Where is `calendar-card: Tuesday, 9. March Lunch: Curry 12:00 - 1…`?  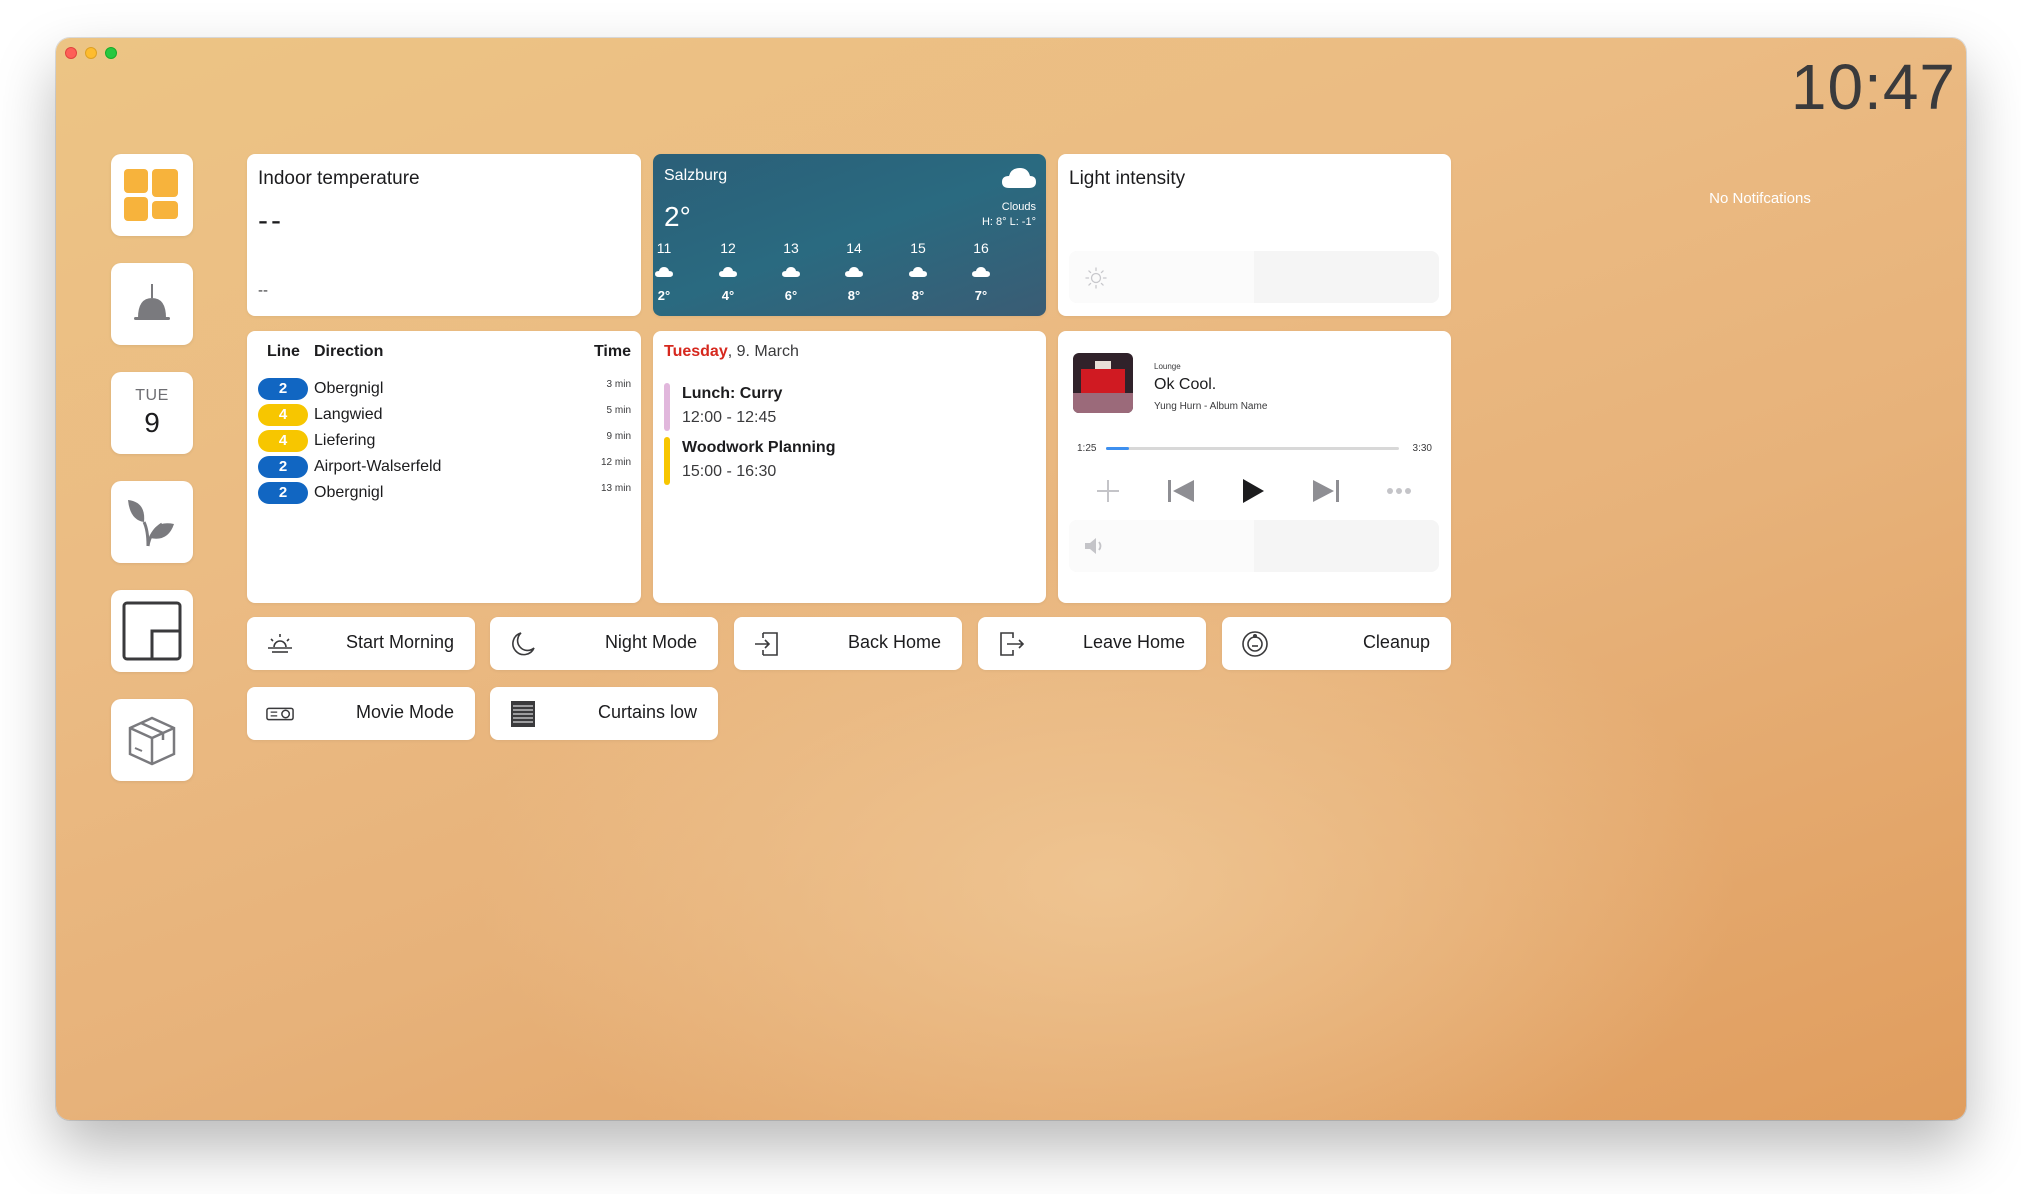 calendar-card: Tuesday, 9. March Lunch: Curry 12:00 - 1… is located at coordinates (849, 467).